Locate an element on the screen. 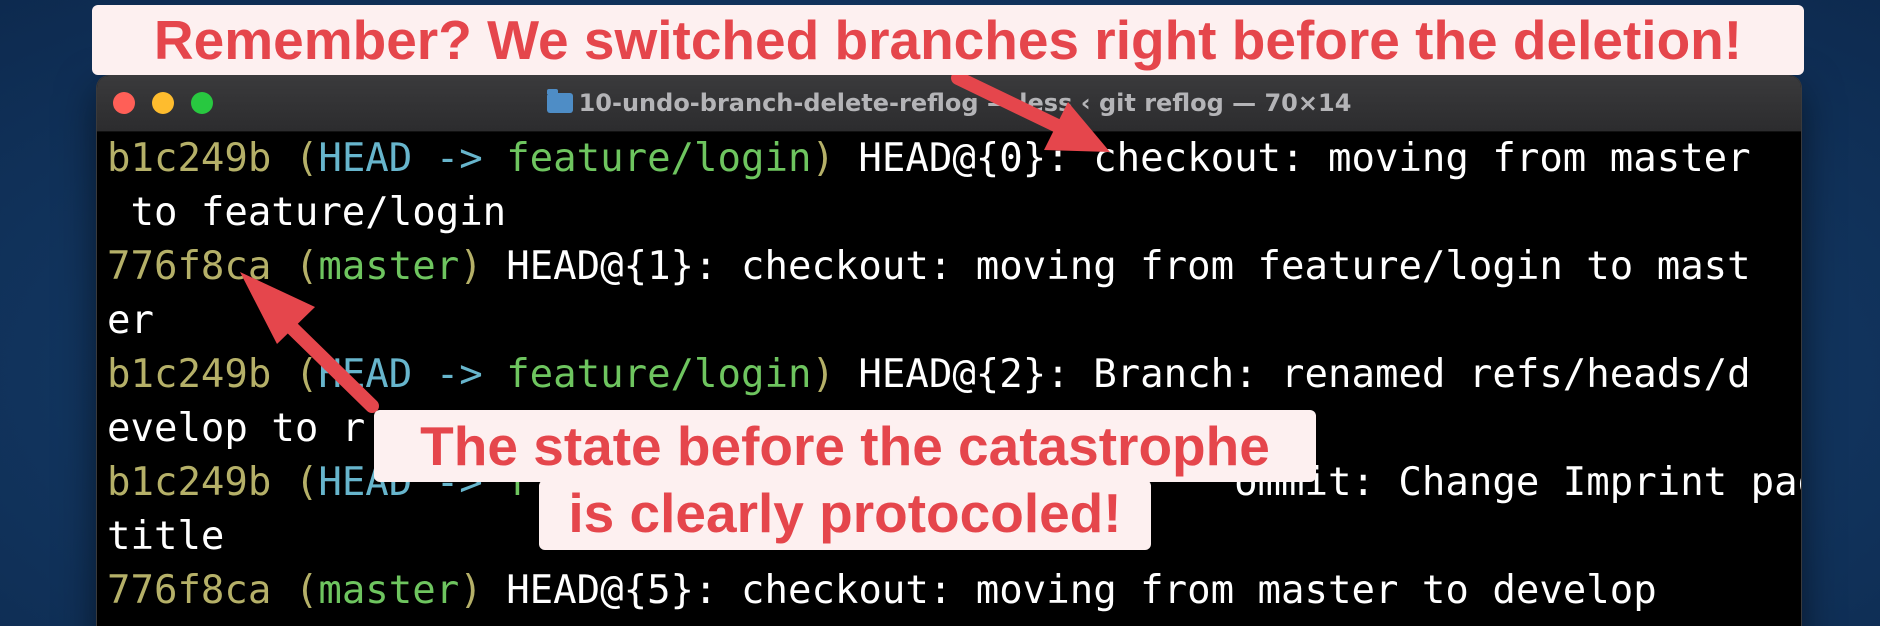  terminal-segment-text: HEAD@{2}: Branch: renamed refs/heads/d is located at coordinates (1292, 374).